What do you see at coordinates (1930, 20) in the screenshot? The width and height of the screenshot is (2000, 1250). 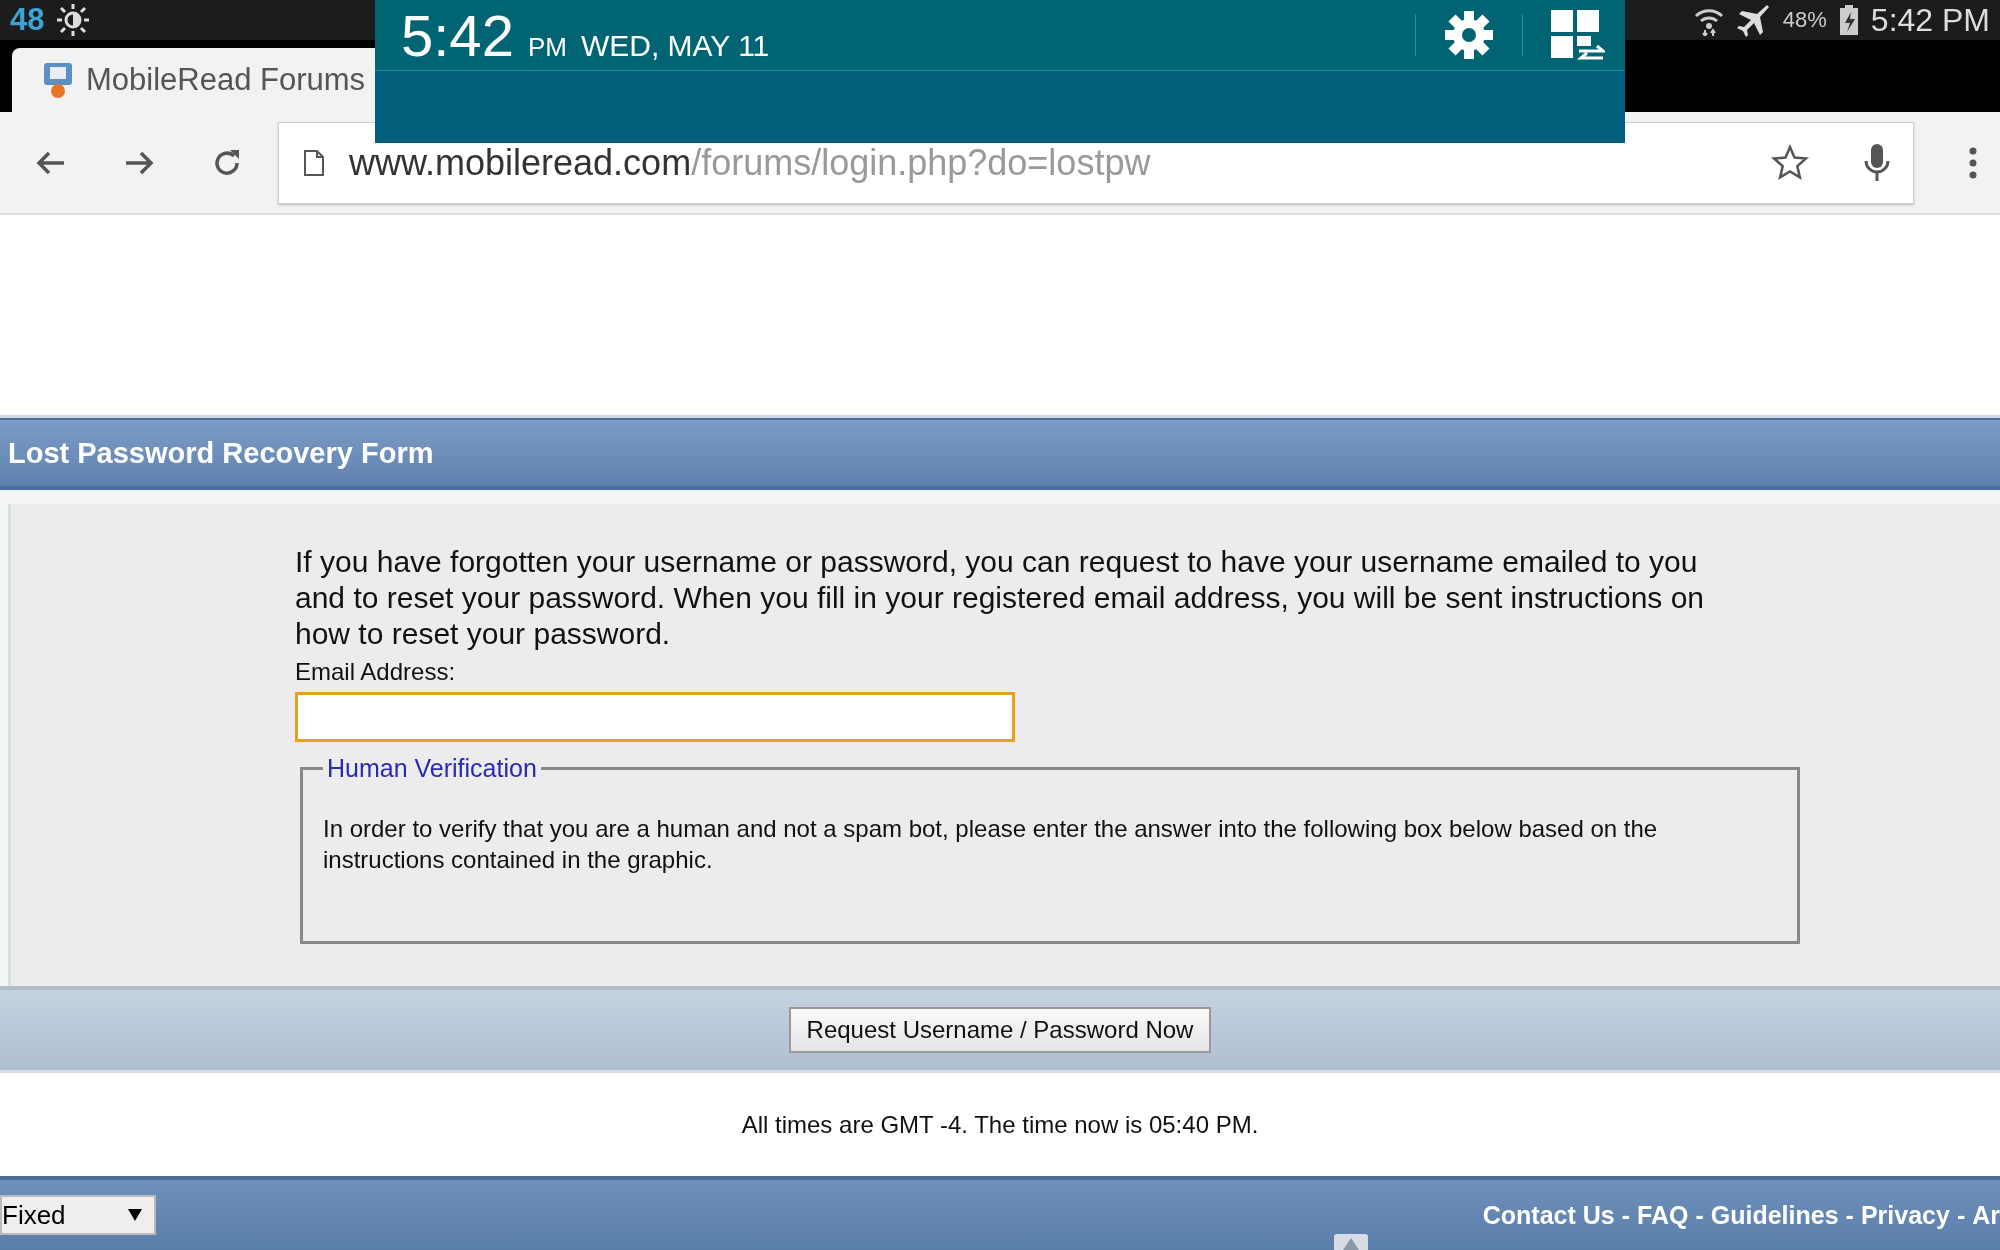 I see `clock-time: 5:42 PM` at bounding box center [1930, 20].